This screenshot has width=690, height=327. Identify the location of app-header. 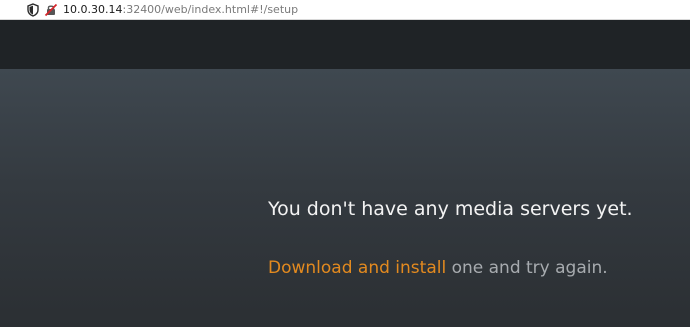
(345, 44).